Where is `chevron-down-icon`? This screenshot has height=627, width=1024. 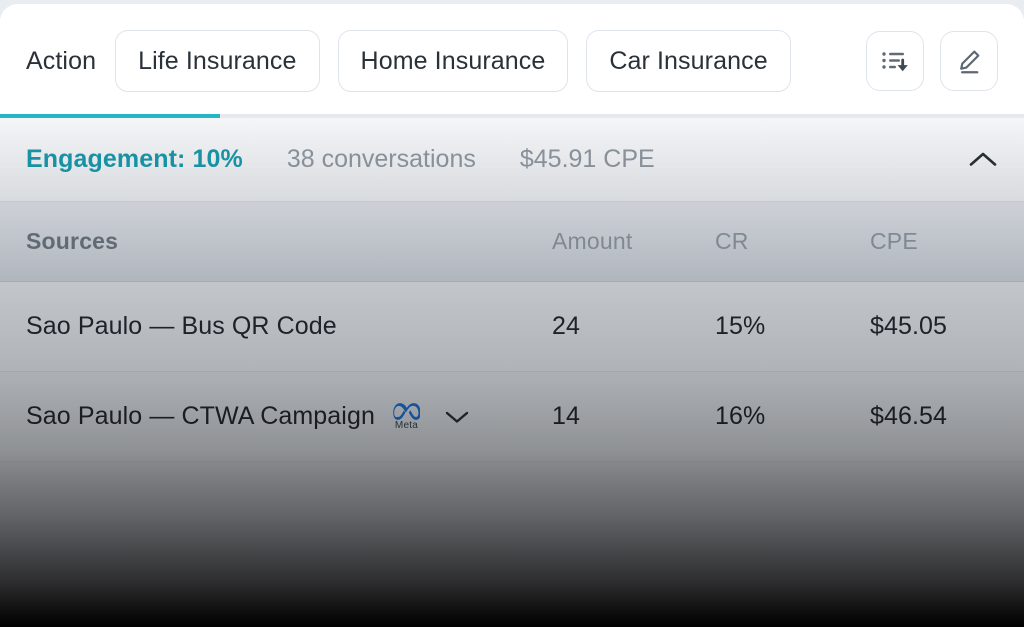
chevron-down-icon is located at coordinates (457, 417).